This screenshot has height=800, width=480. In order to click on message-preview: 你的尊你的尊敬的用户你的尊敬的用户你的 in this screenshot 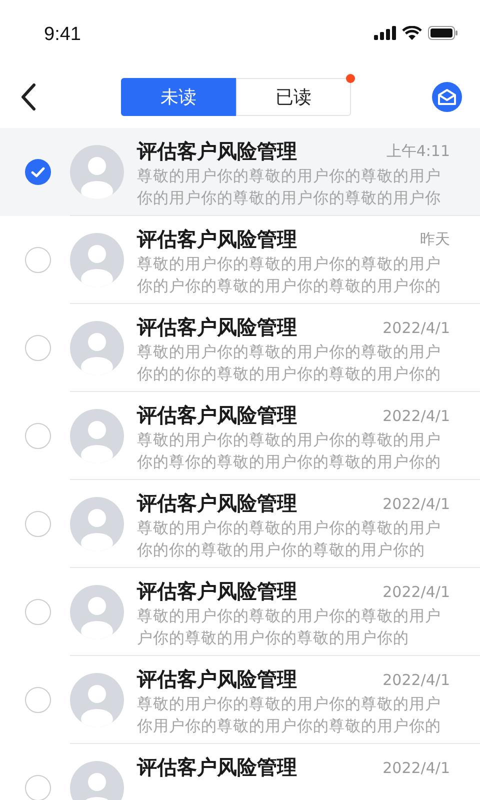, I will do `click(289, 462)`.